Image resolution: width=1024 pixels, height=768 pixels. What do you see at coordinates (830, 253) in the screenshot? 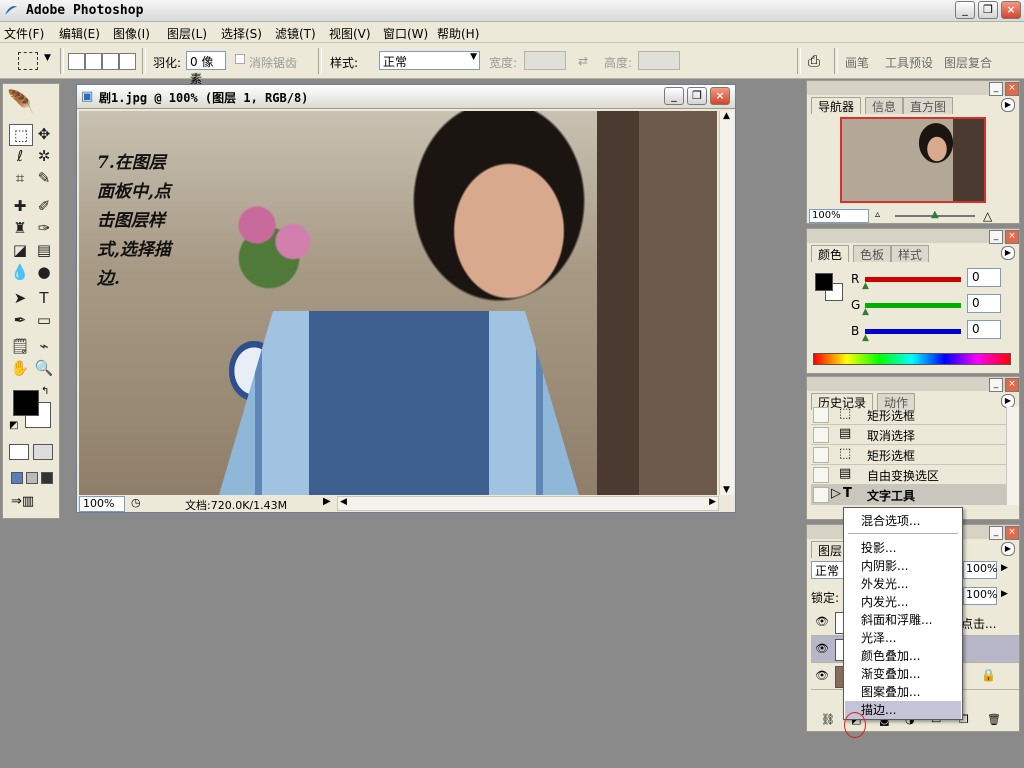
I see `tab-color: 颜色` at bounding box center [830, 253].